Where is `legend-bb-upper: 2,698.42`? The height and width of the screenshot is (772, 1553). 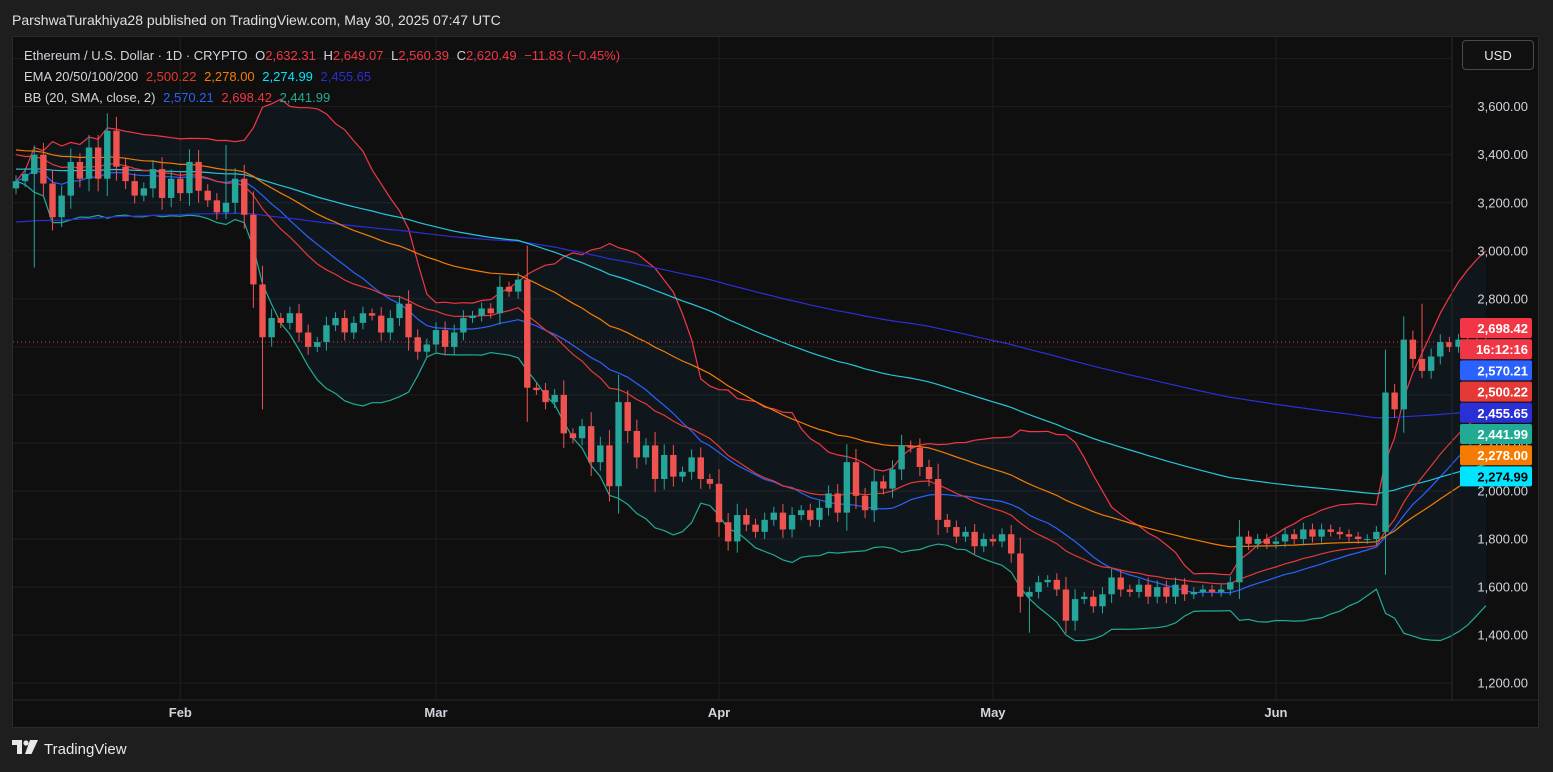
legend-bb-upper: 2,698.42 is located at coordinates (246, 97).